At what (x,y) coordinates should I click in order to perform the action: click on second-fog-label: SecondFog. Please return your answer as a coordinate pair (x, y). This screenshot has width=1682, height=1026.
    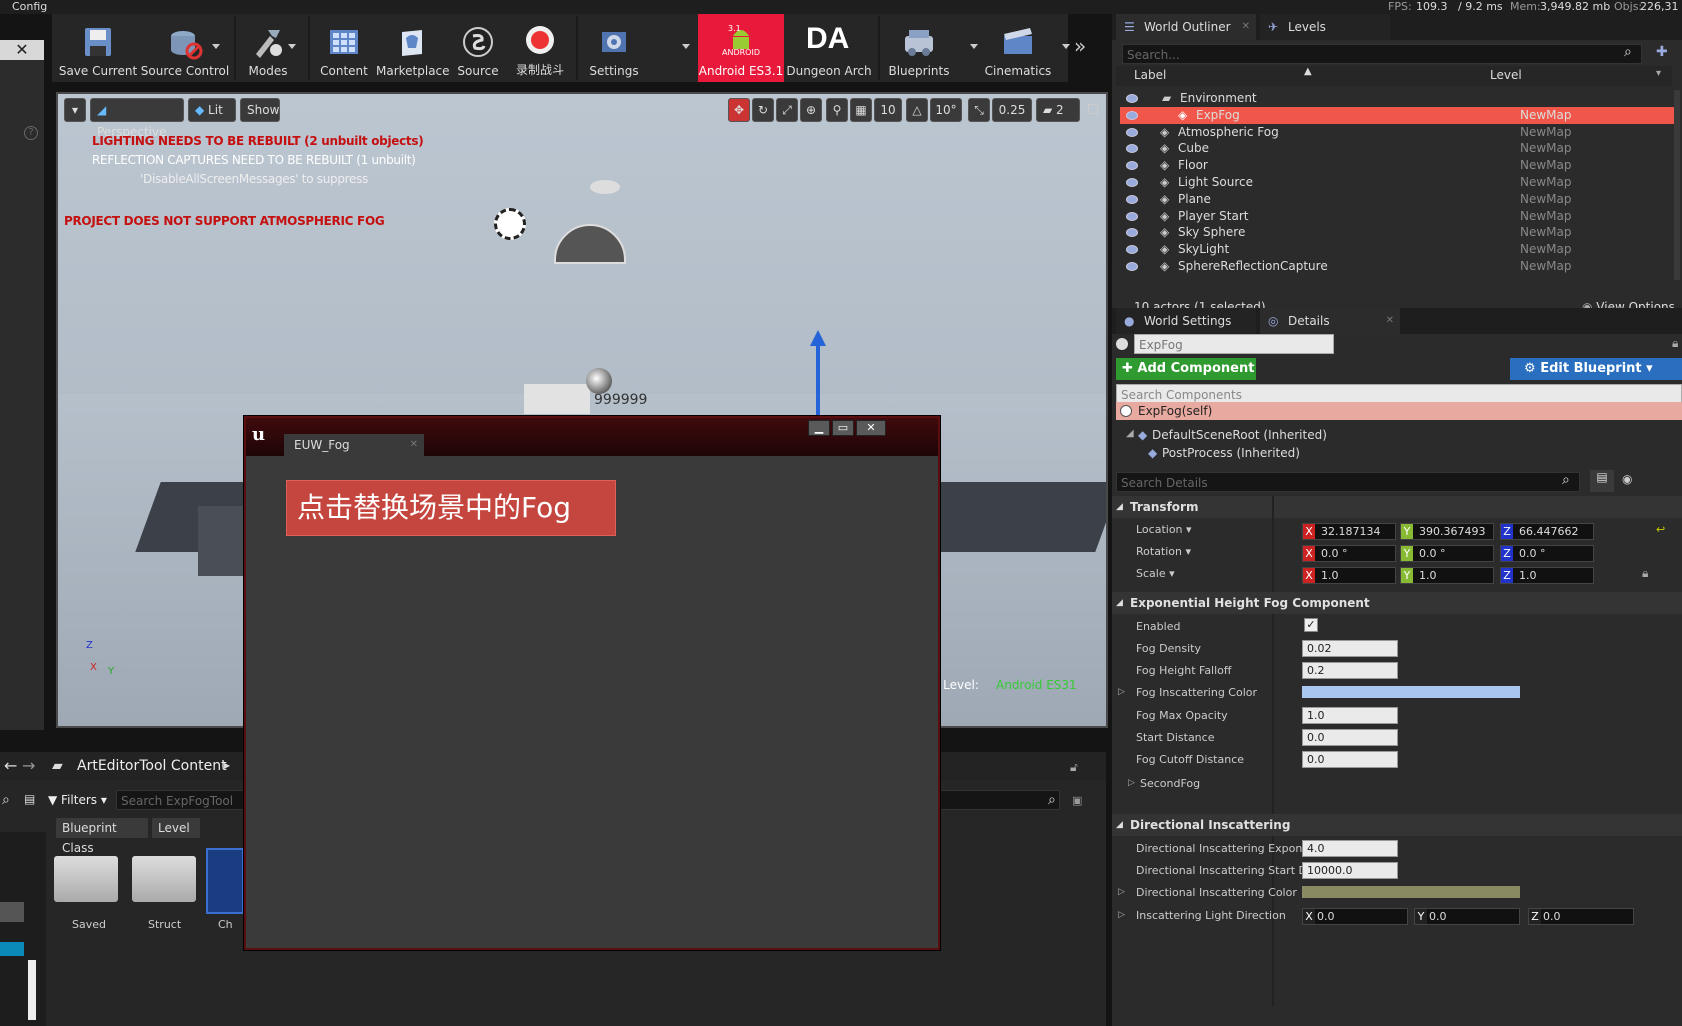
    Looking at the image, I should click on (1170, 783).